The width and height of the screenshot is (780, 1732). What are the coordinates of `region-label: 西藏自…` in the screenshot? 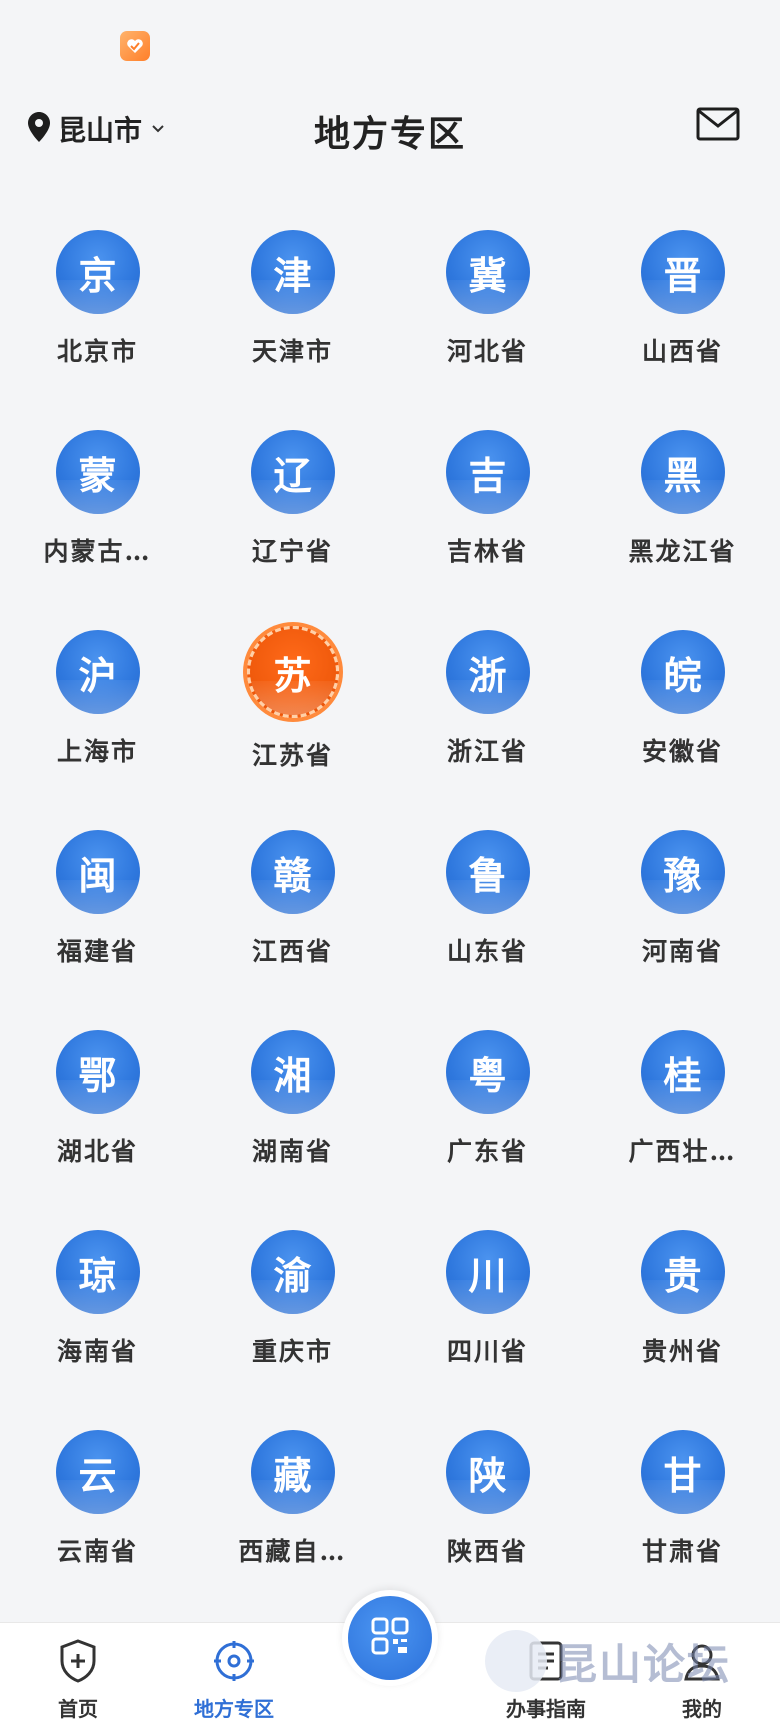 It's located at (292, 1551).